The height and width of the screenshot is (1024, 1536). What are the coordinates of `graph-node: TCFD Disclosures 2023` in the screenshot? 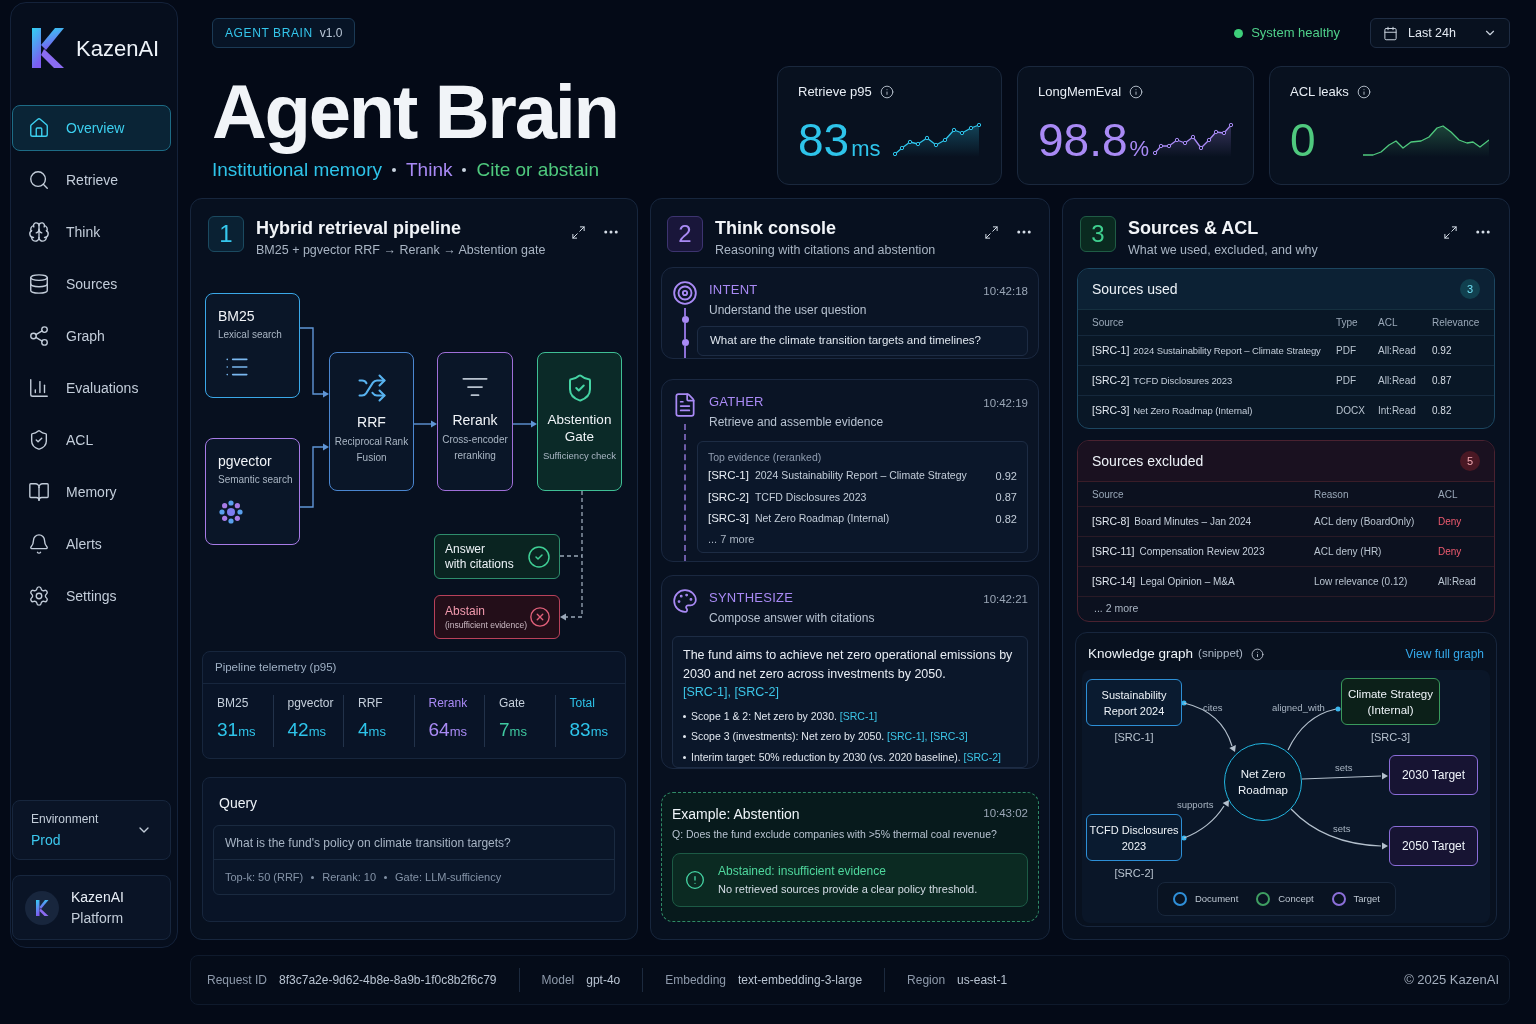 It's located at (1134, 837).